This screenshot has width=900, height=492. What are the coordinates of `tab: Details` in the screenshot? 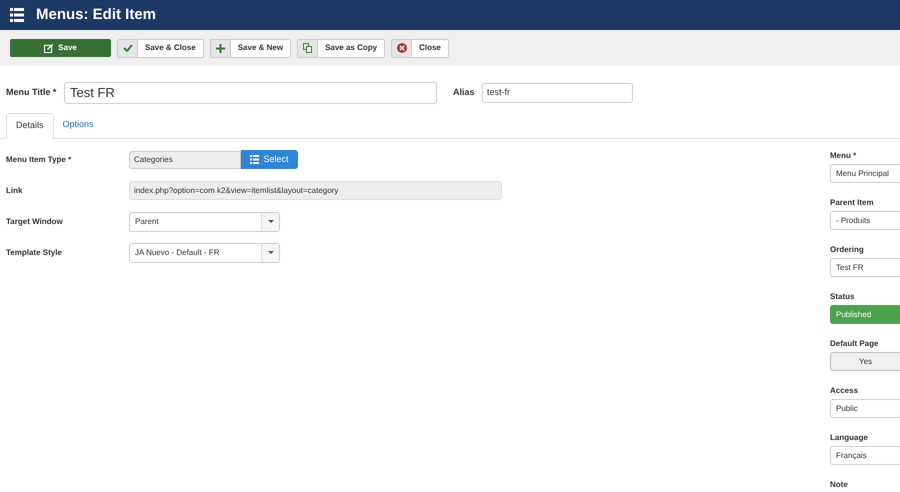 It's located at (30, 126).